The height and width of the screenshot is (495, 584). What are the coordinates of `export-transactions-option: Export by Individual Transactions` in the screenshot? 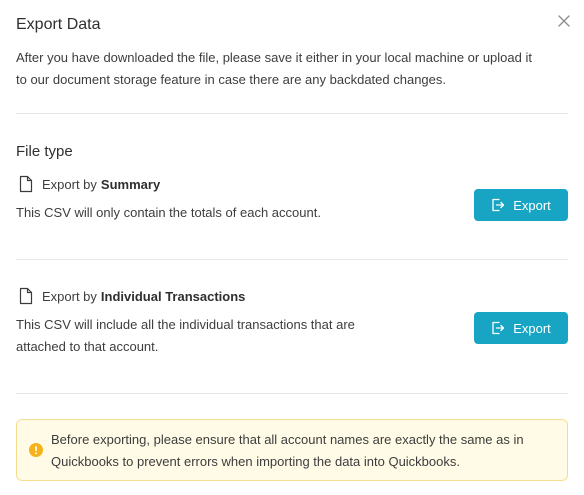 It's located at (131, 296).